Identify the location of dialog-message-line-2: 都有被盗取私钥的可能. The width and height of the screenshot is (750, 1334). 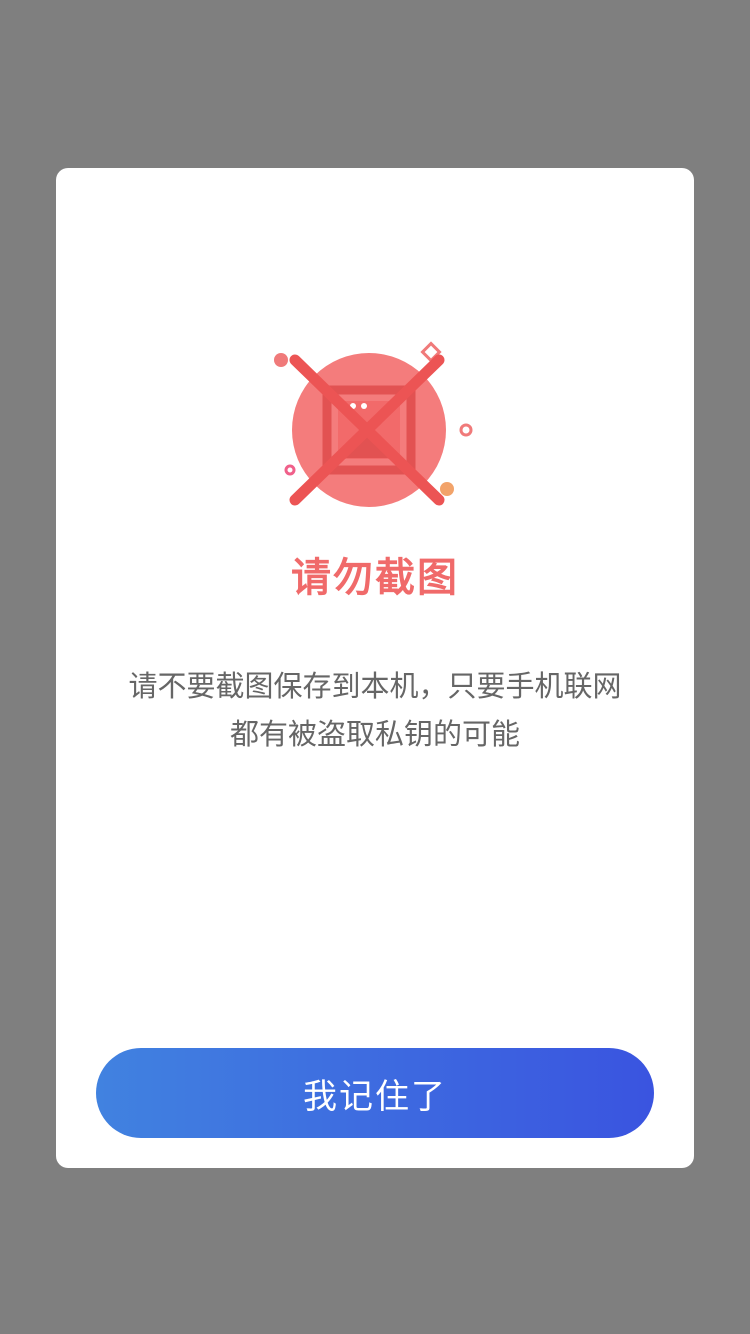
(374, 734).